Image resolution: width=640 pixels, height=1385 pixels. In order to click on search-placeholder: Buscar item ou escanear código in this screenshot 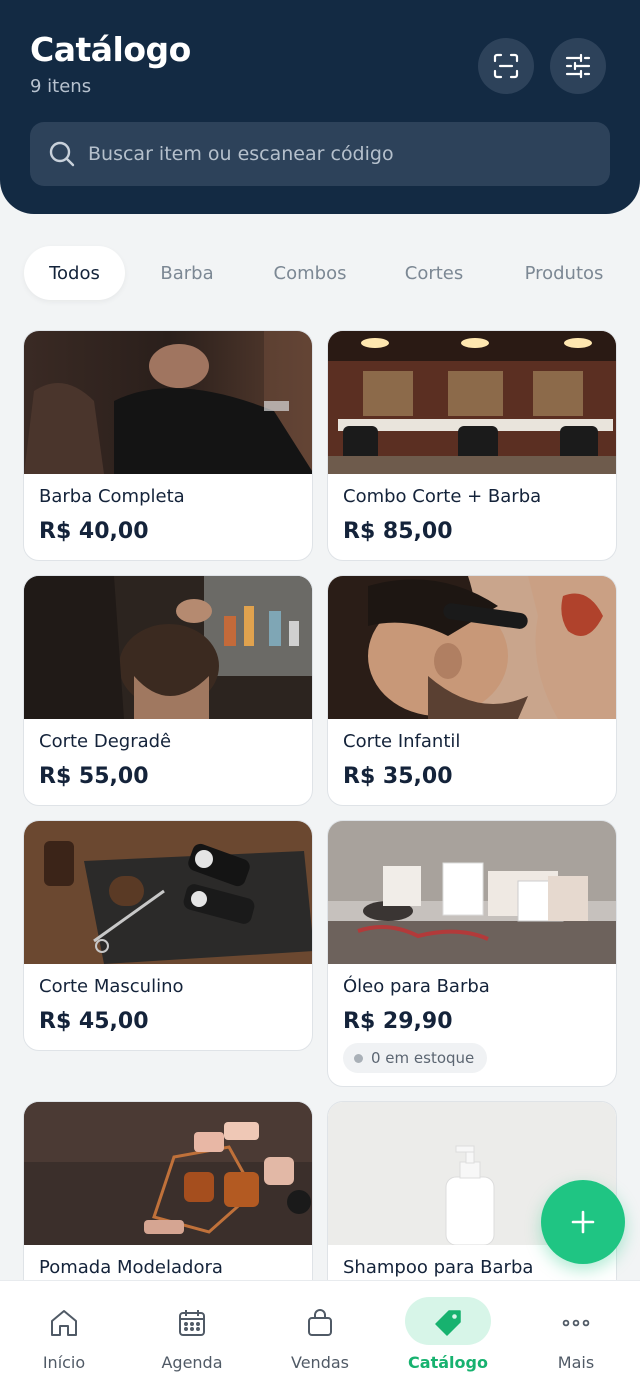, I will do `click(241, 154)`.